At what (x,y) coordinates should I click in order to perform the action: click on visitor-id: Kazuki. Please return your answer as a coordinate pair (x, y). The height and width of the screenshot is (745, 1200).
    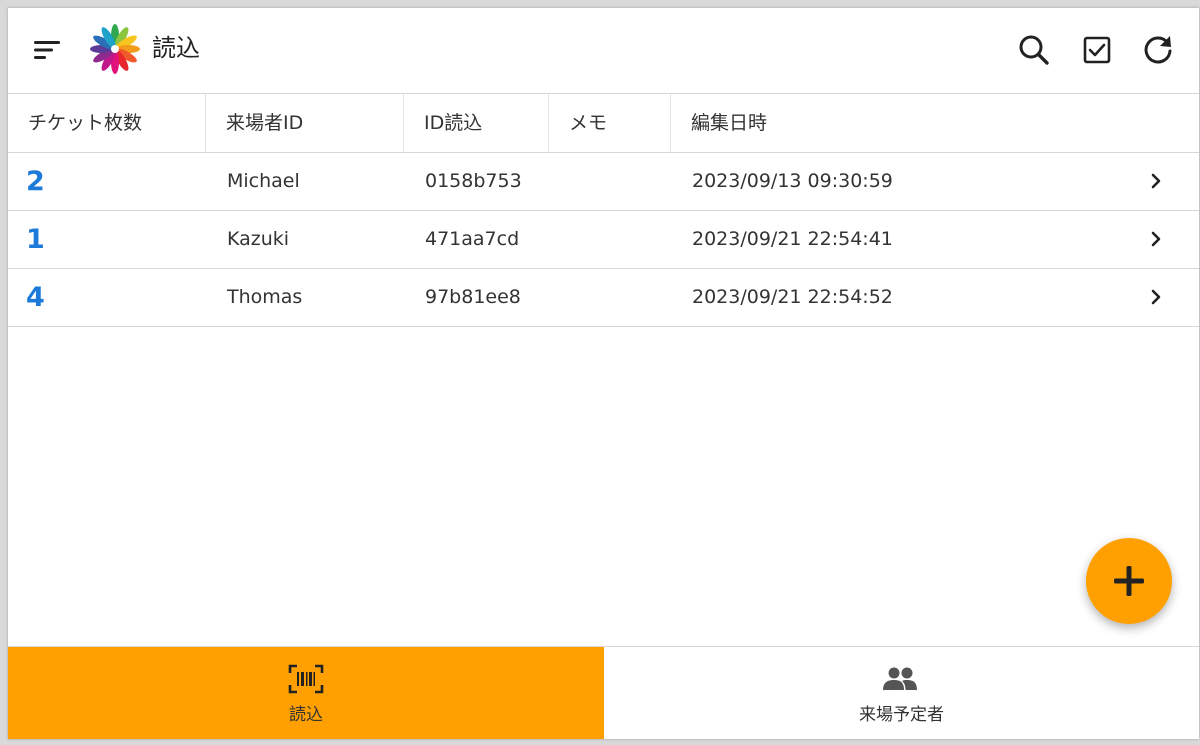
    Looking at the image, I should click on (258, 239).